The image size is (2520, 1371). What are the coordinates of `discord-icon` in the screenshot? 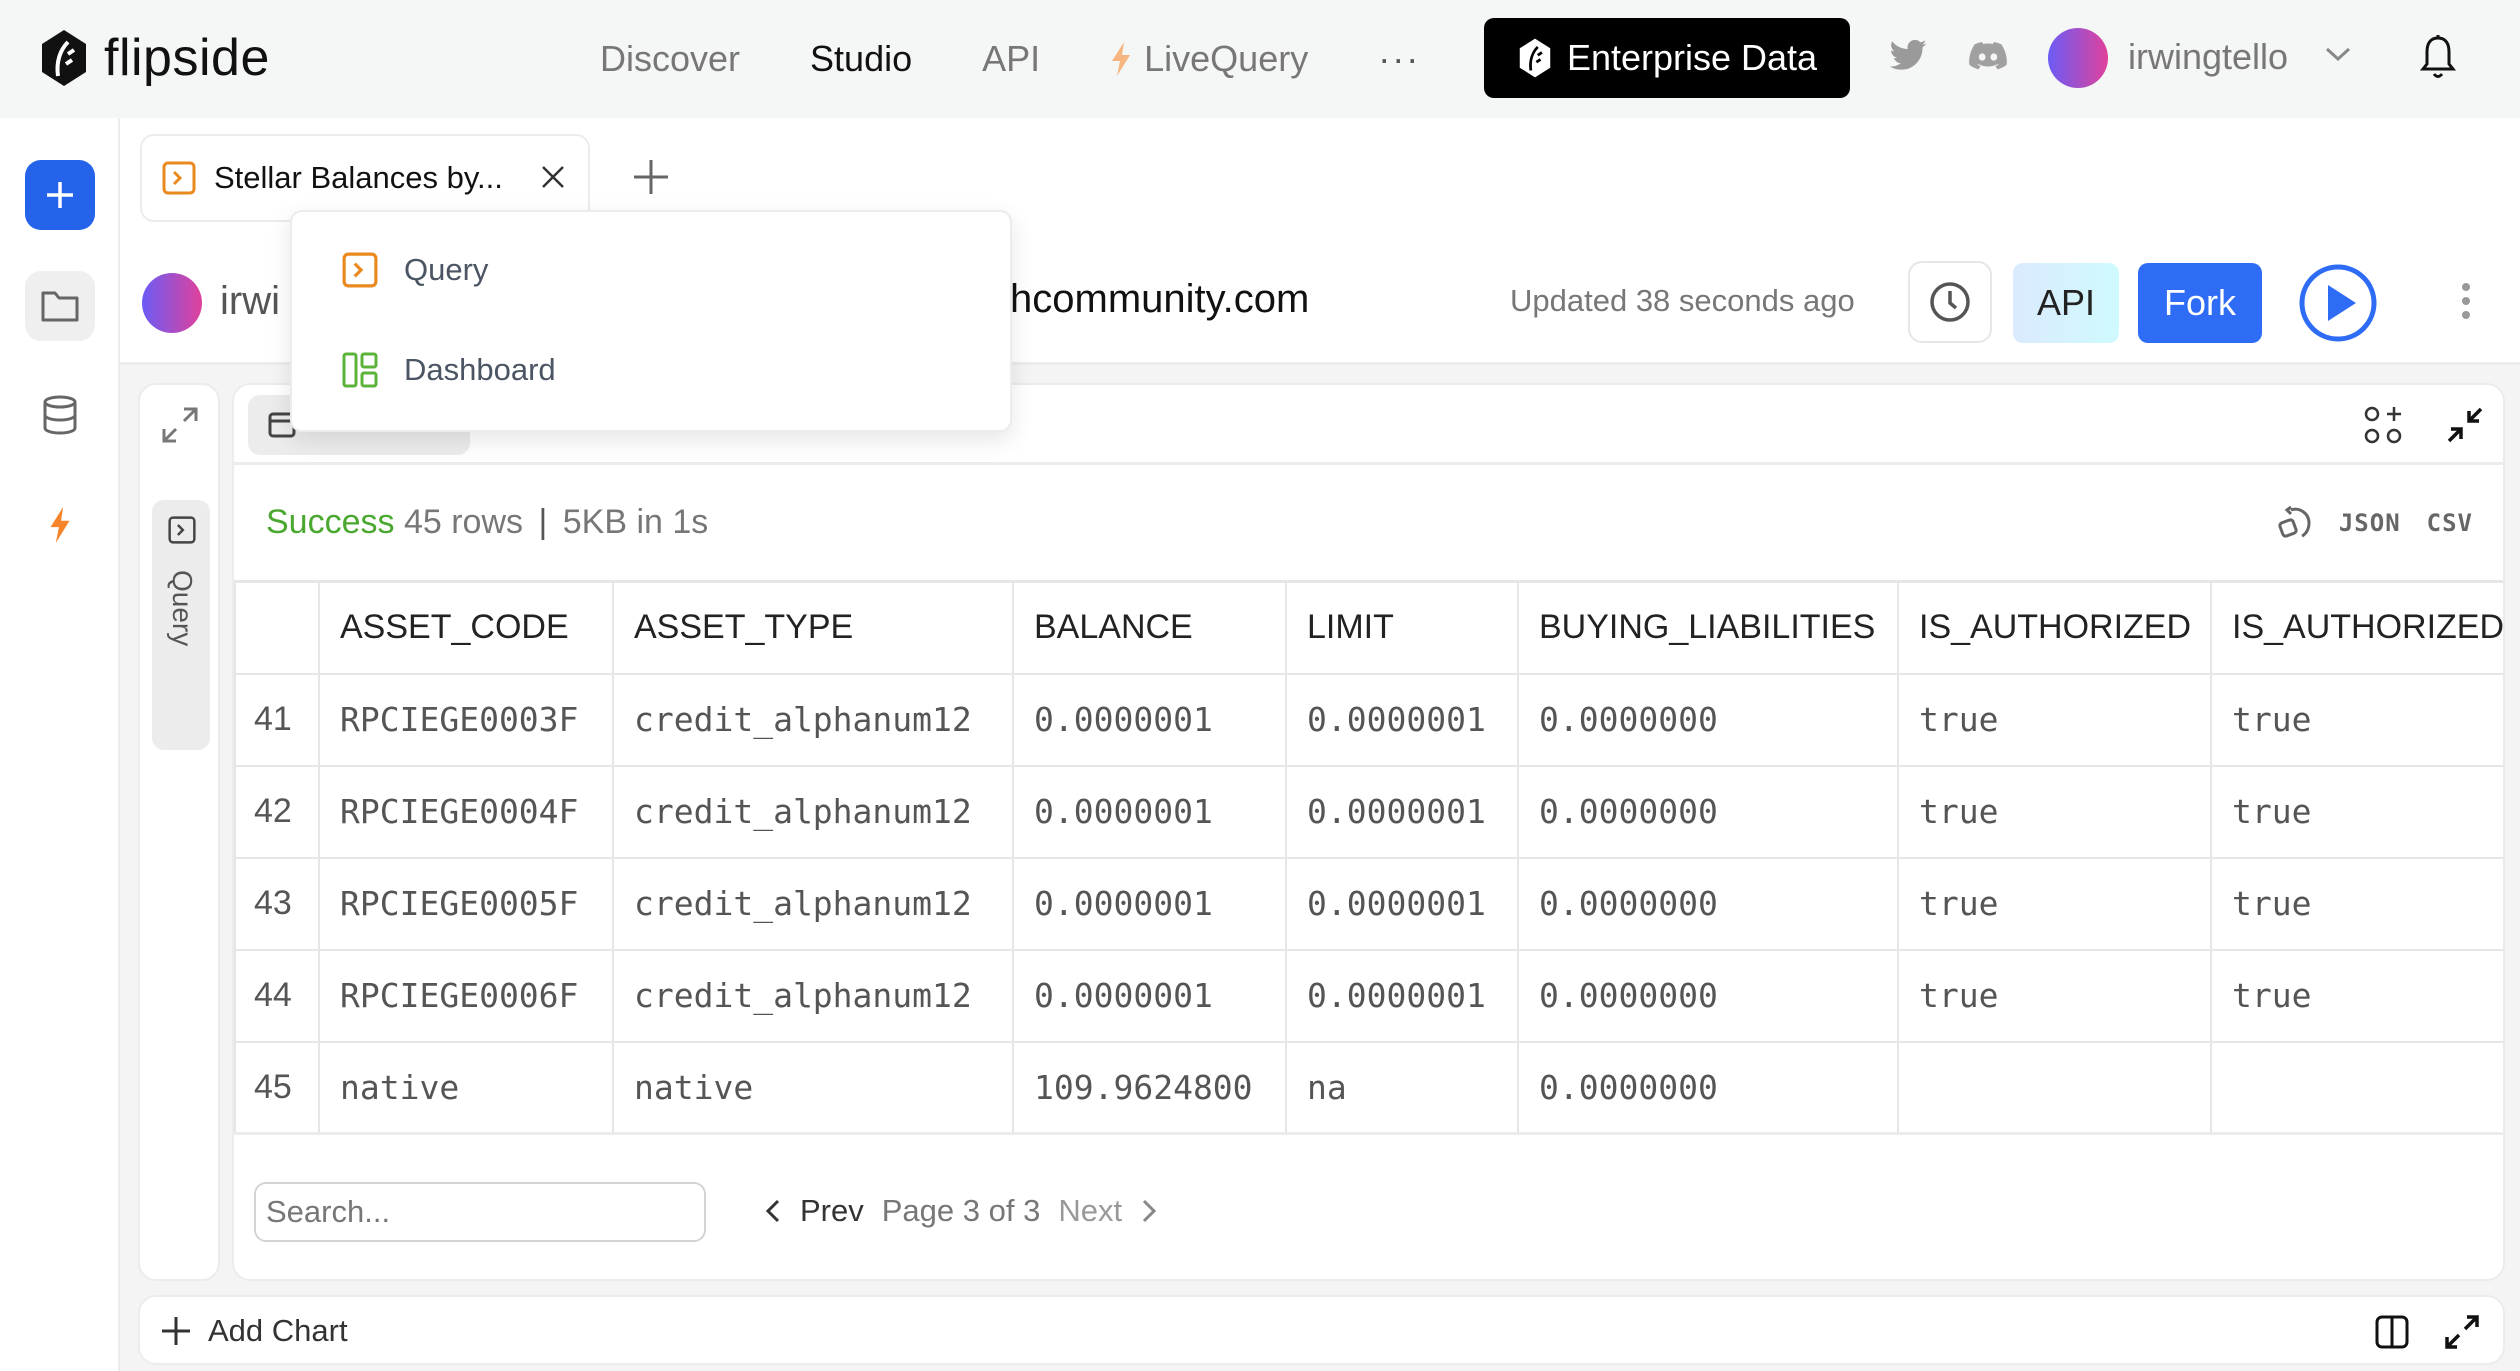 It's located at (1988, 56).